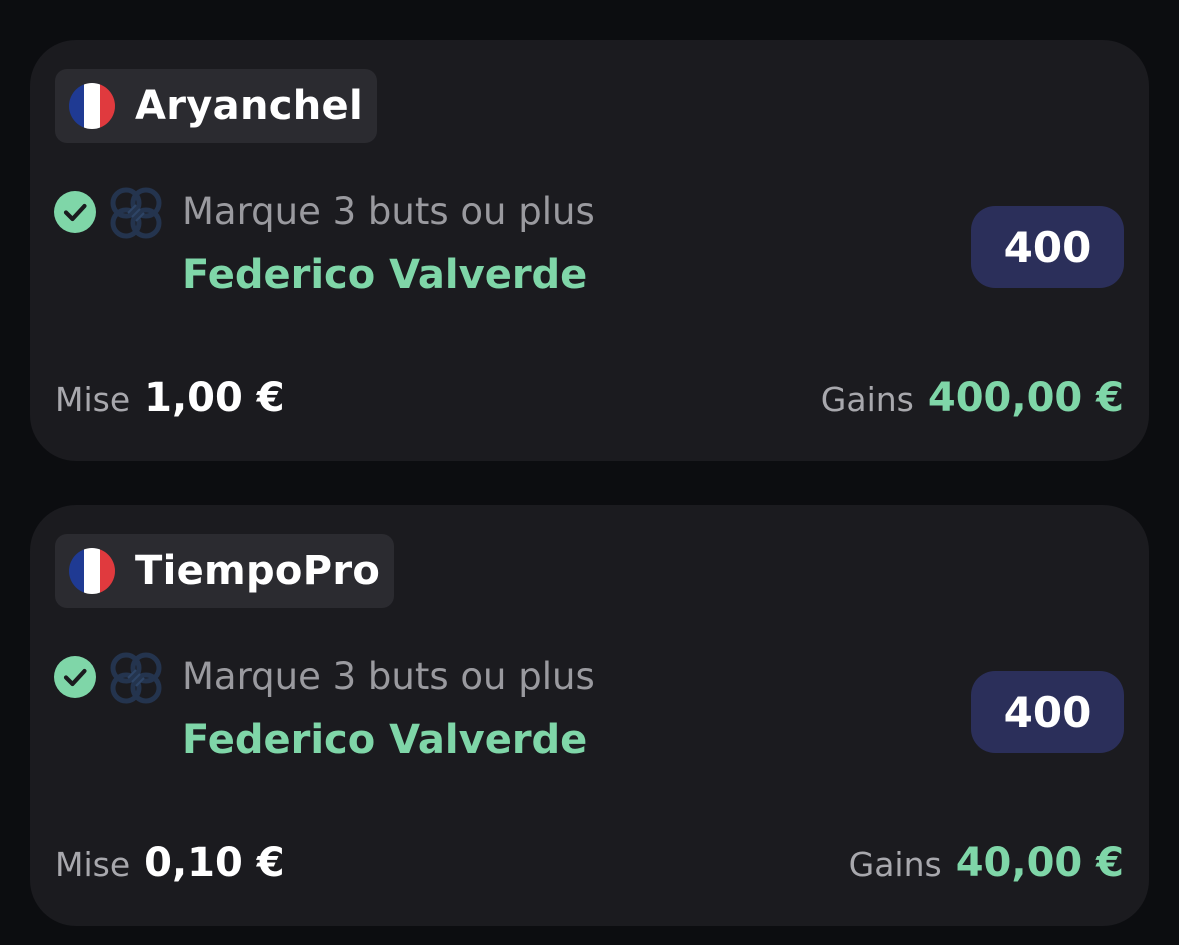  I want to click on winnings-row: Gains 40,00 €, so click(986, 863).